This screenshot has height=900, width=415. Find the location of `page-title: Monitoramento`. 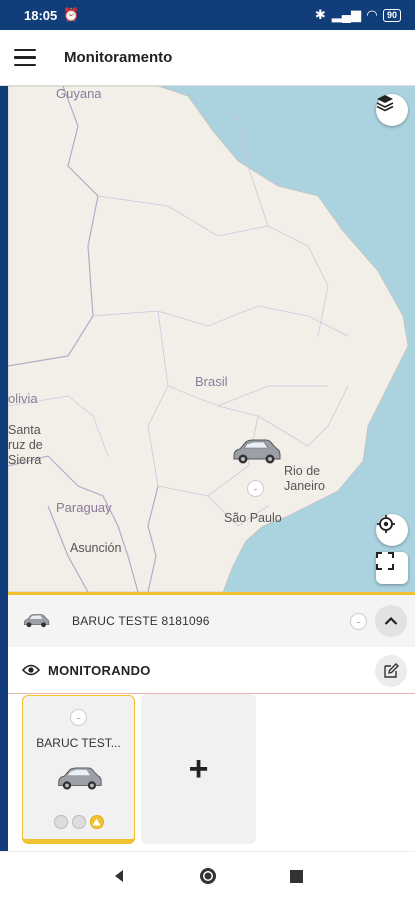

page-title: Monitoramento is located at coordinates (118, 57).